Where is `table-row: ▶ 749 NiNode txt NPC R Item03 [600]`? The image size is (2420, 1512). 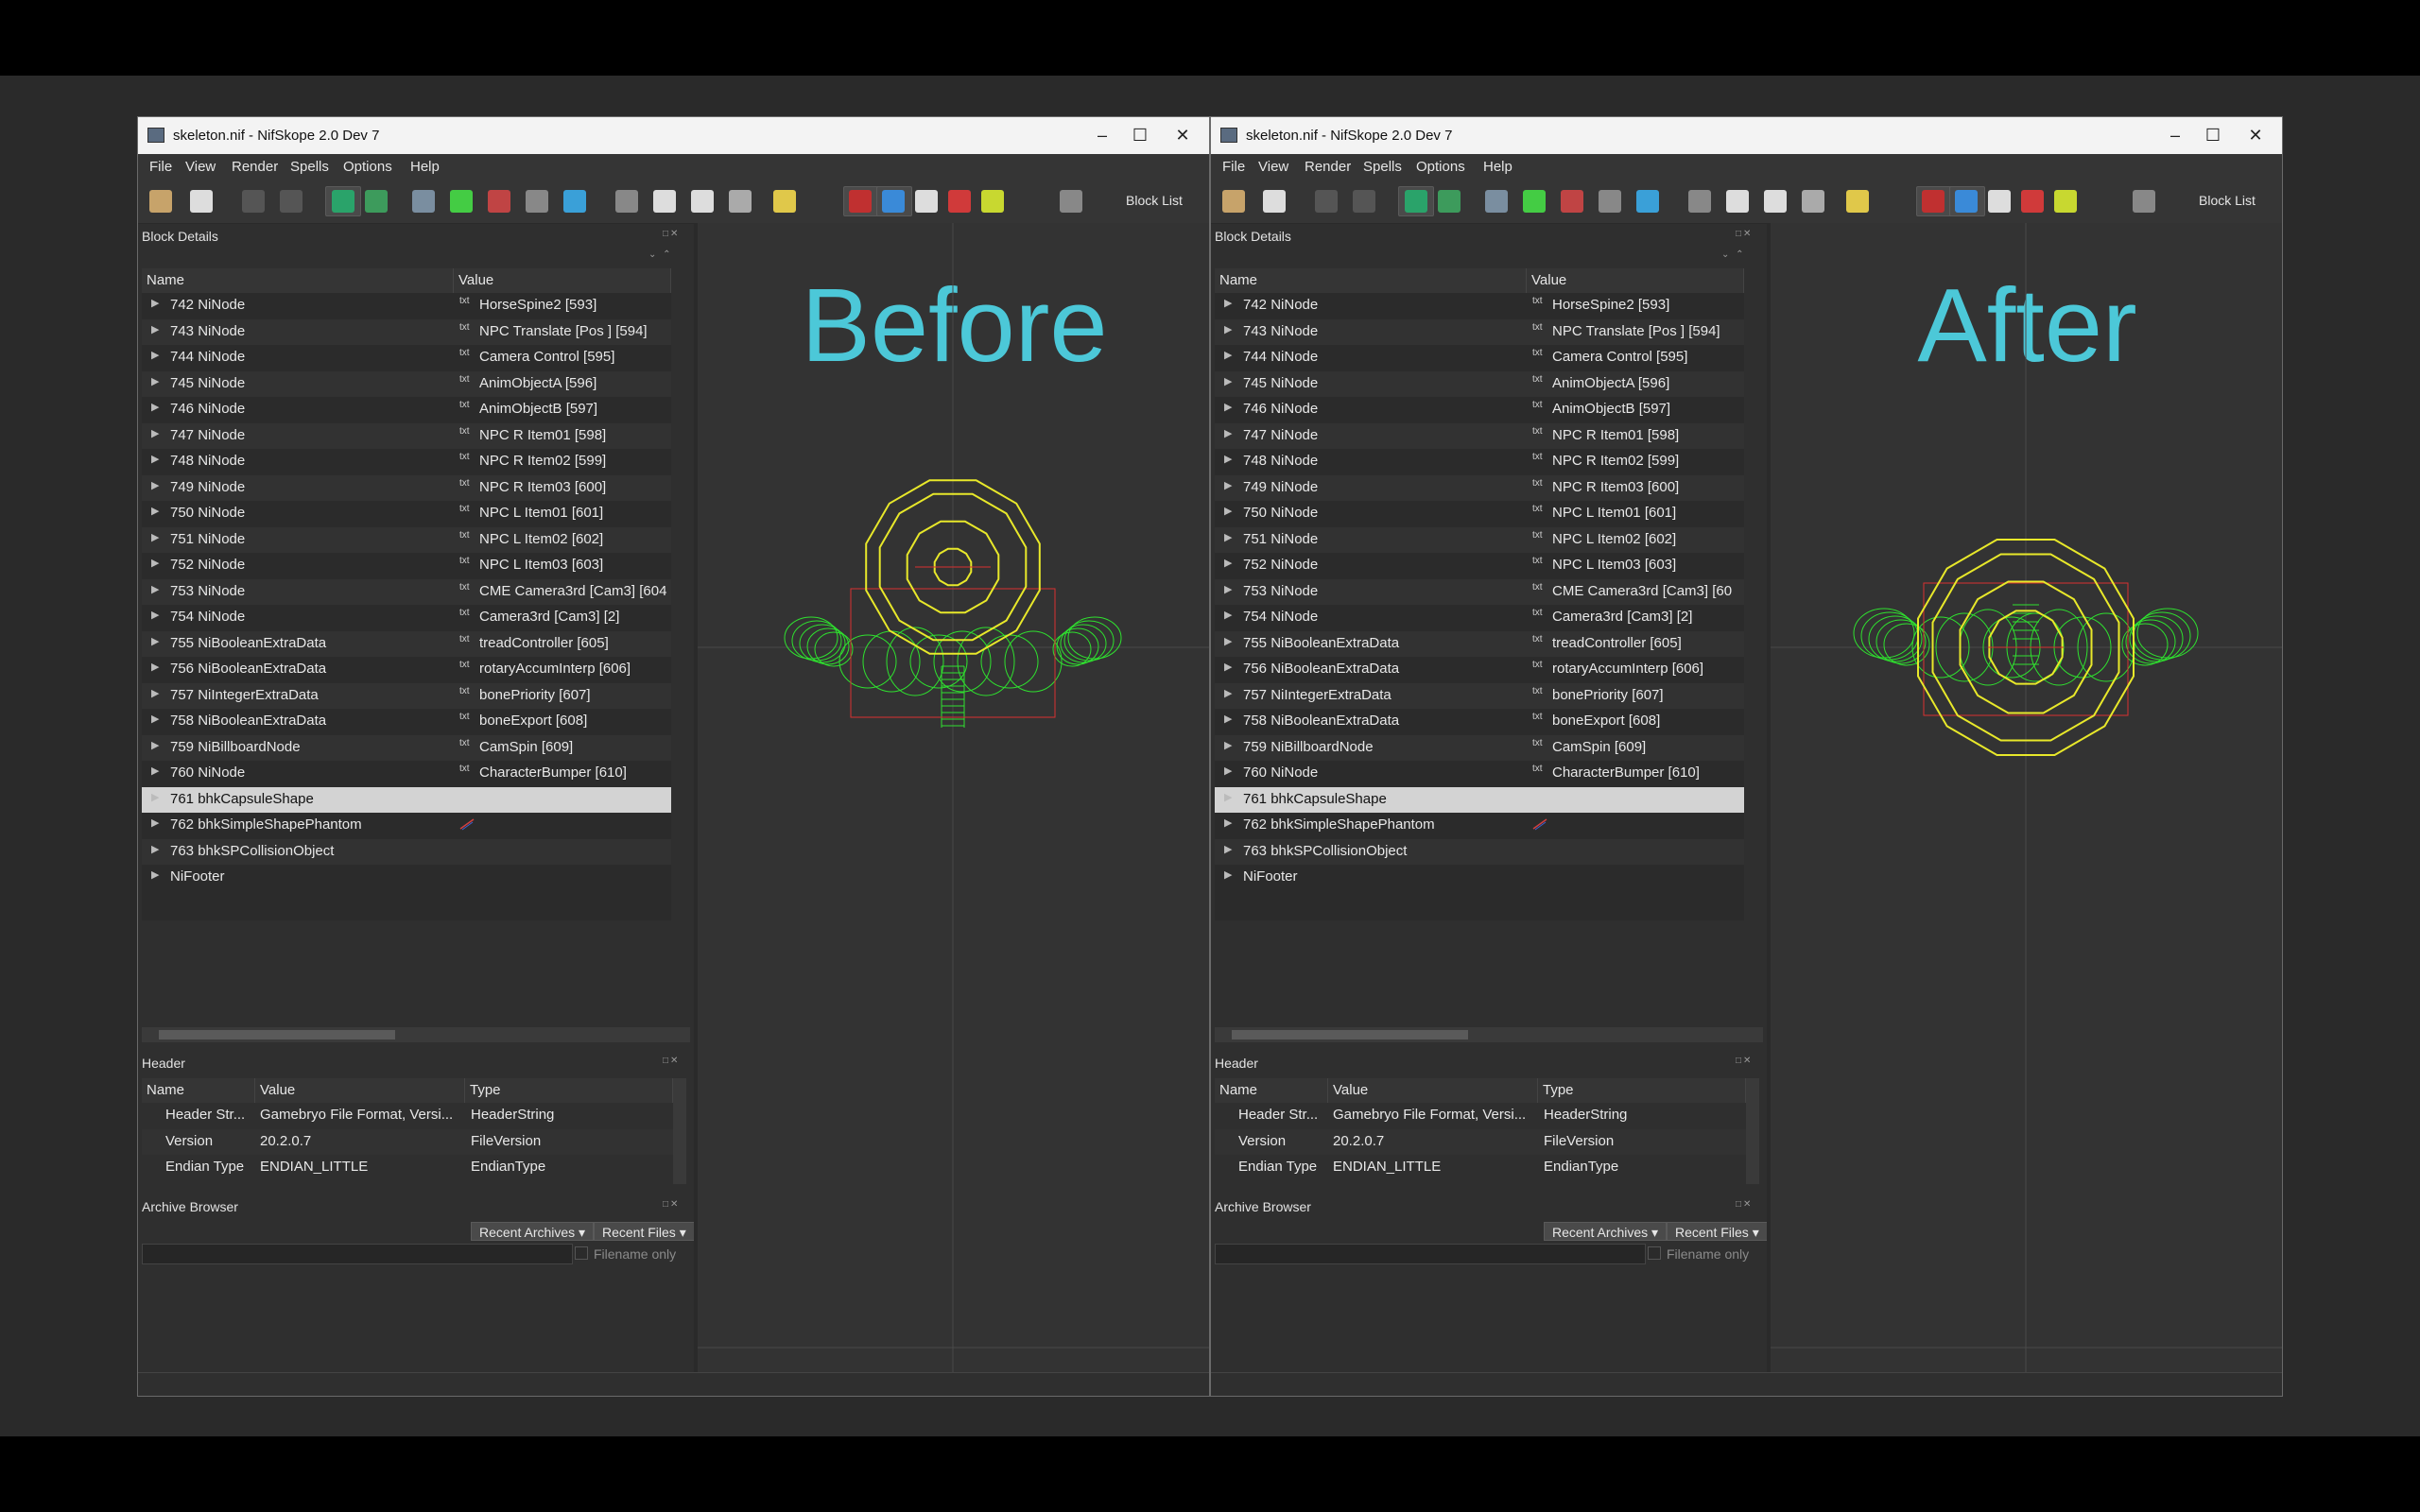
table-row: ▶ 749 NiNode txt NPC R Item03 [600] is located at coordinates (407, 487).